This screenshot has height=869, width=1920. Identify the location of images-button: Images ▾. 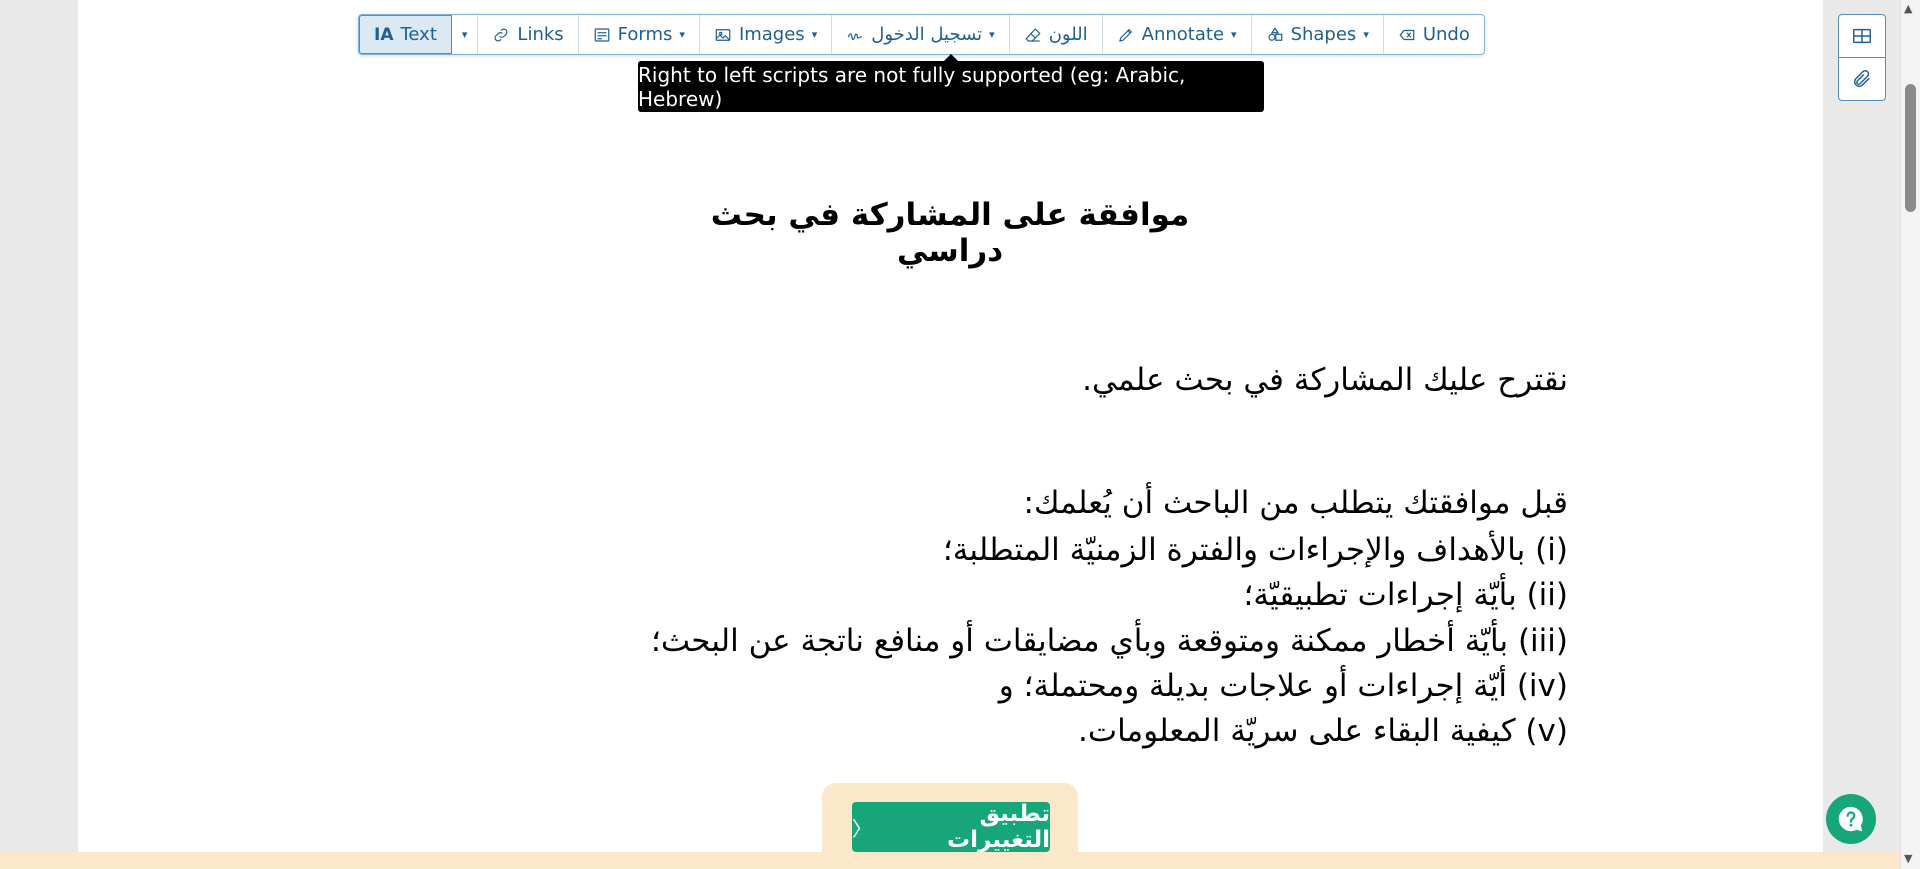
(766, 34).